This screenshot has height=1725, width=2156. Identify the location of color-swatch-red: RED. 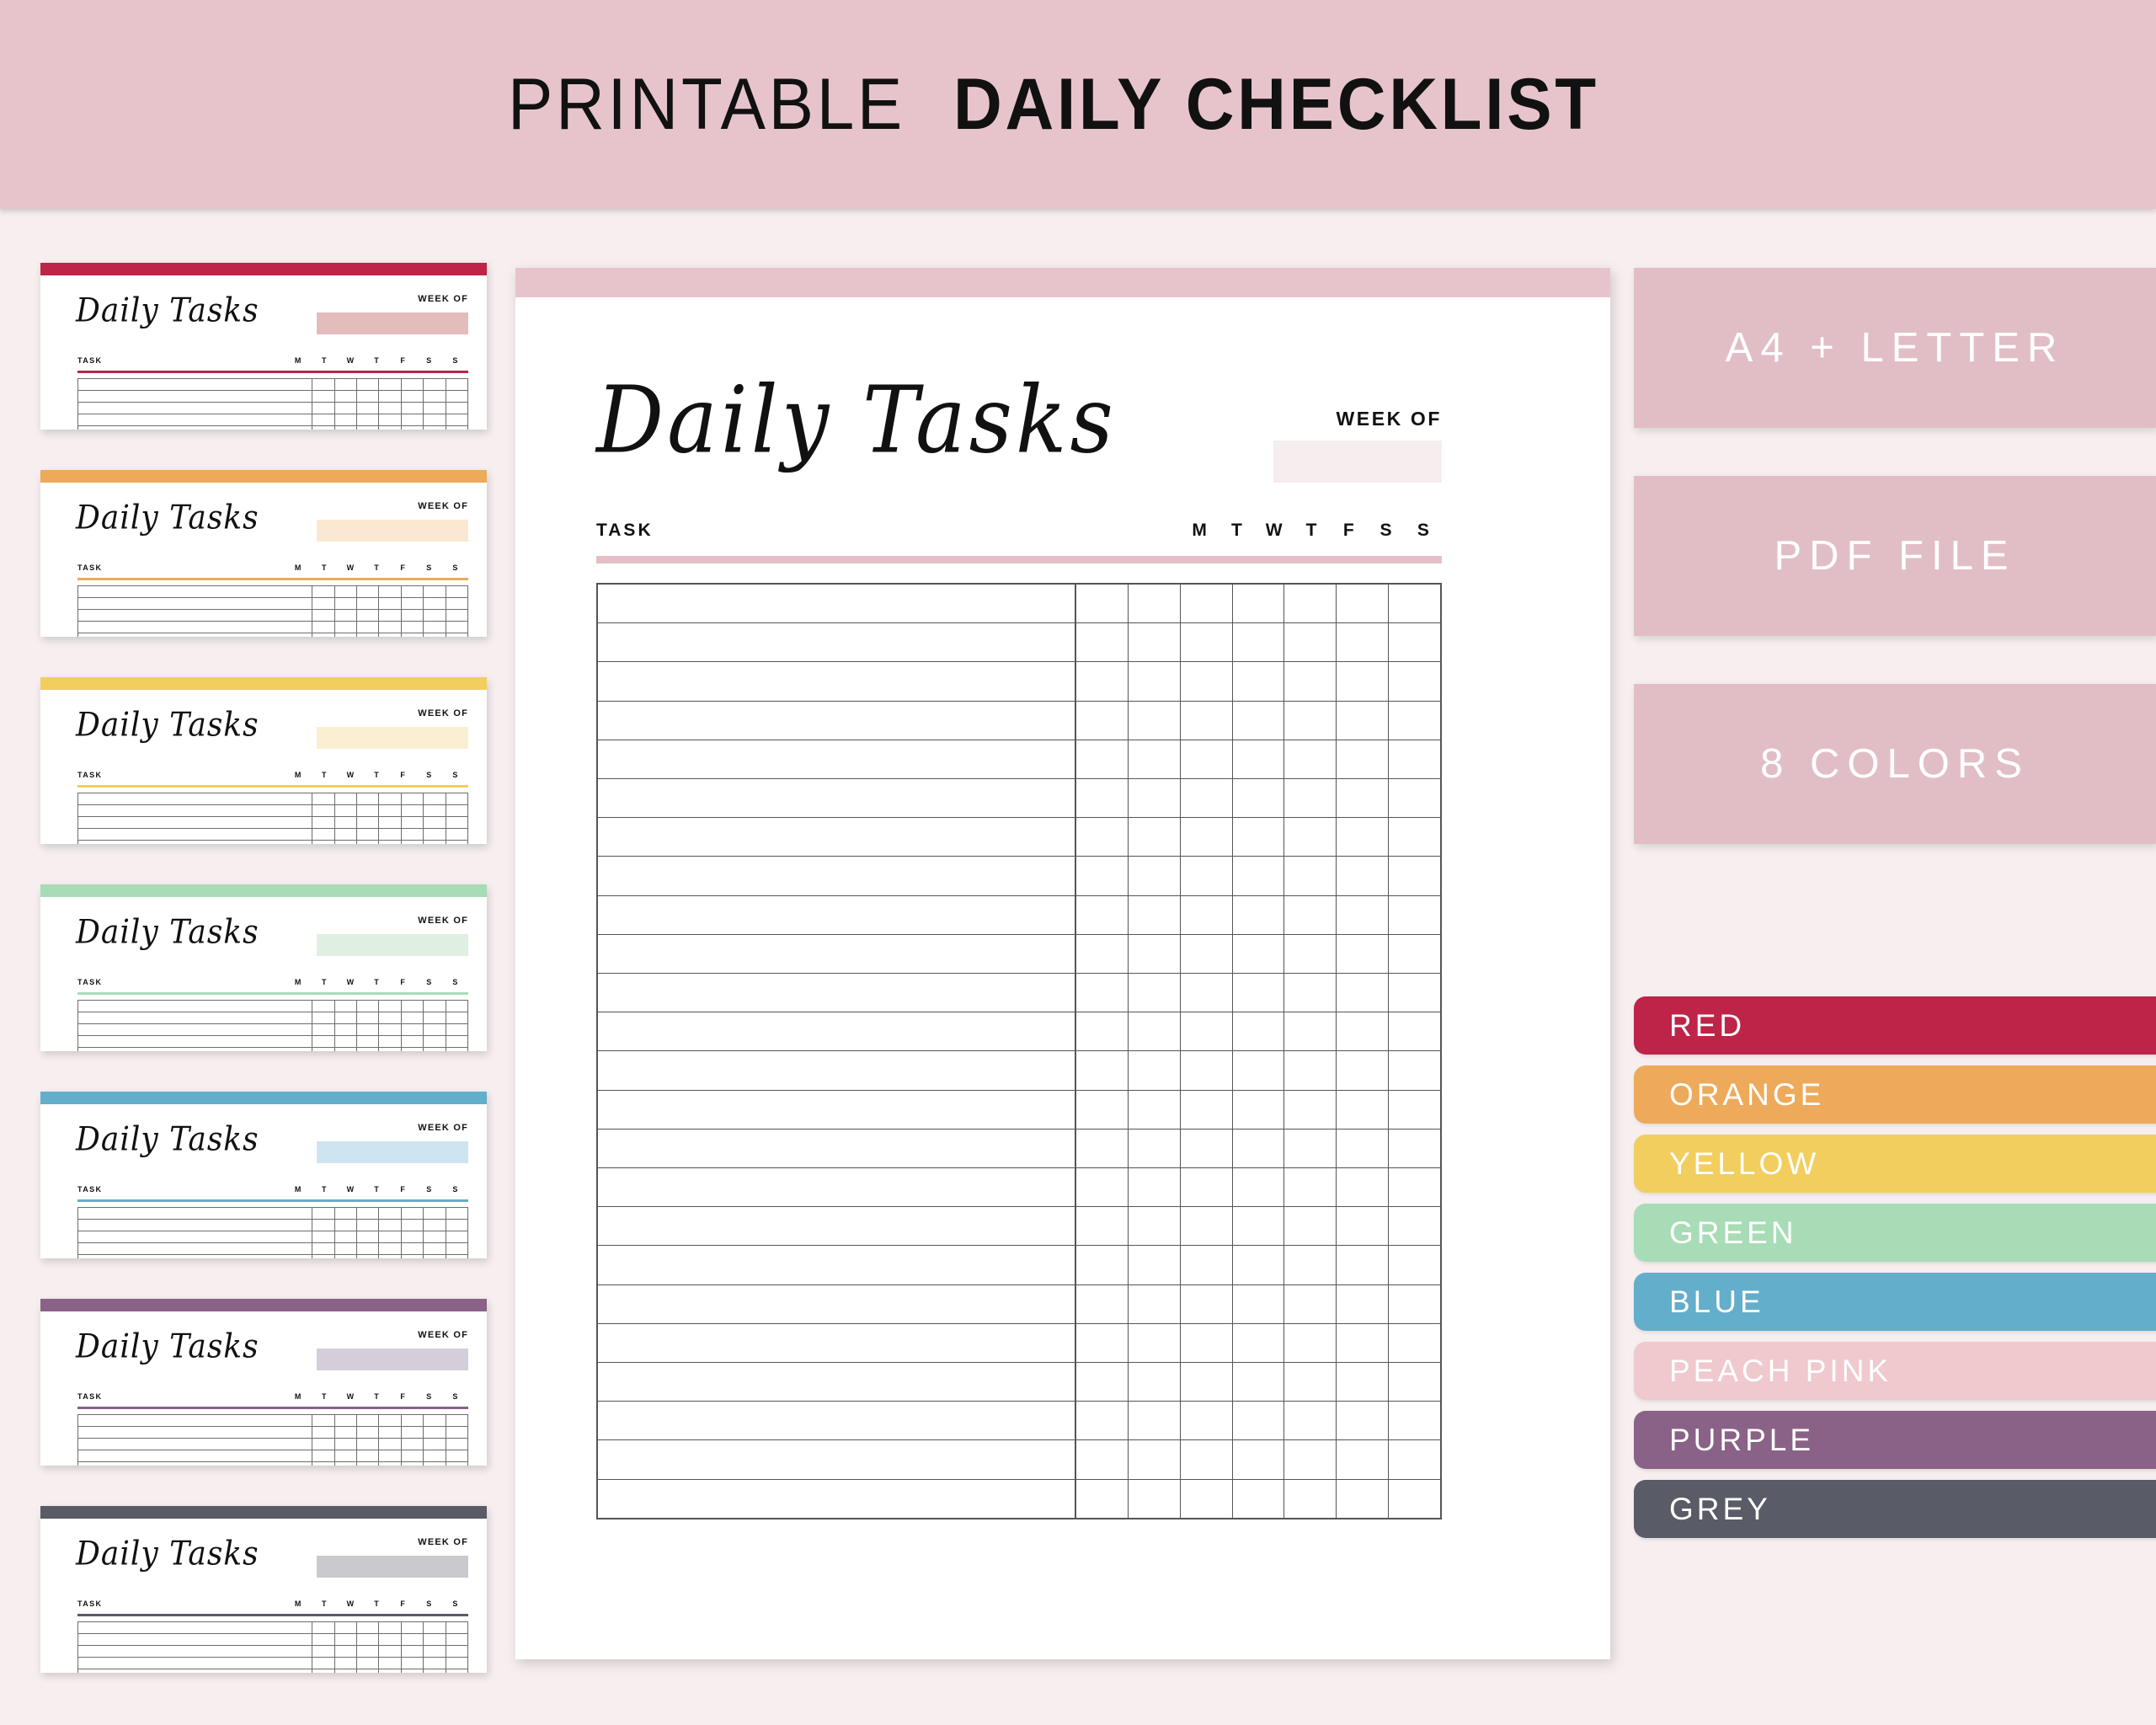
(1895, 1025).